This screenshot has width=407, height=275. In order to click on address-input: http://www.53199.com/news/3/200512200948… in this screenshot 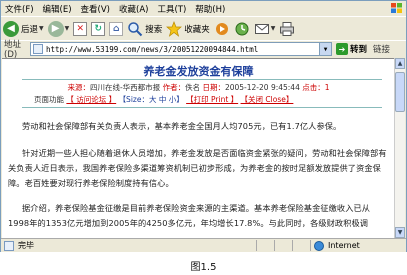, I will do `click(181, 49)`.